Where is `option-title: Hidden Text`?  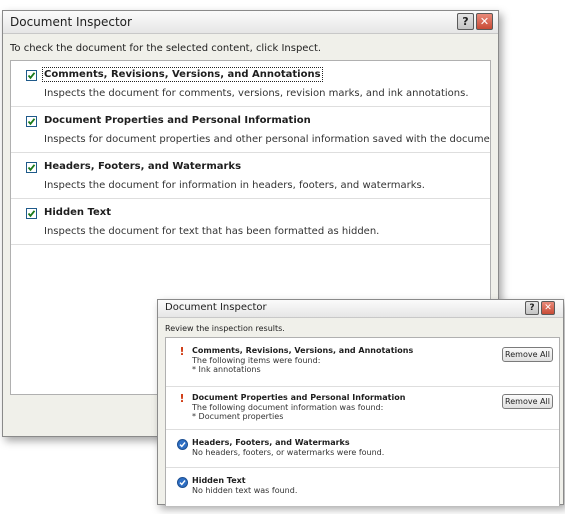
option-title: Hidden Text is located at coordinates (78, 212).